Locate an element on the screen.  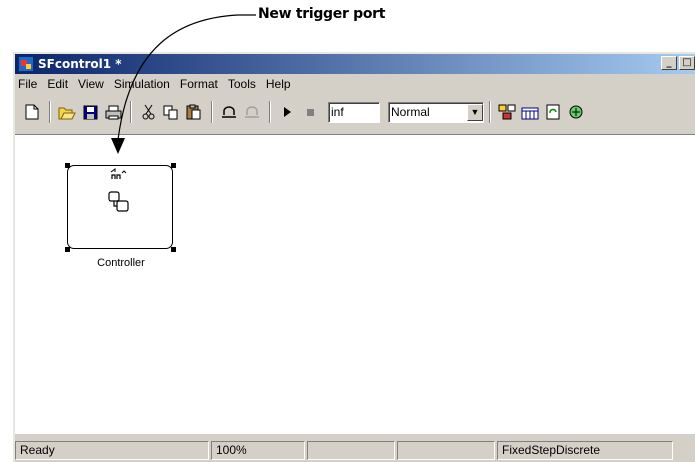
cut-icon is located at coordinates (148, 112).